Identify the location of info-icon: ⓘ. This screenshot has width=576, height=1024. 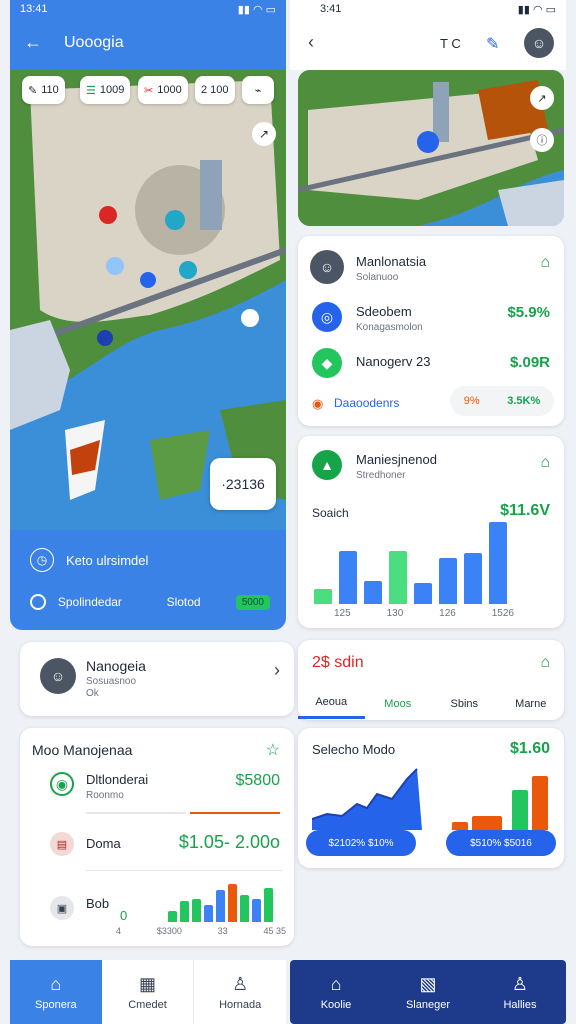
(542, 141).